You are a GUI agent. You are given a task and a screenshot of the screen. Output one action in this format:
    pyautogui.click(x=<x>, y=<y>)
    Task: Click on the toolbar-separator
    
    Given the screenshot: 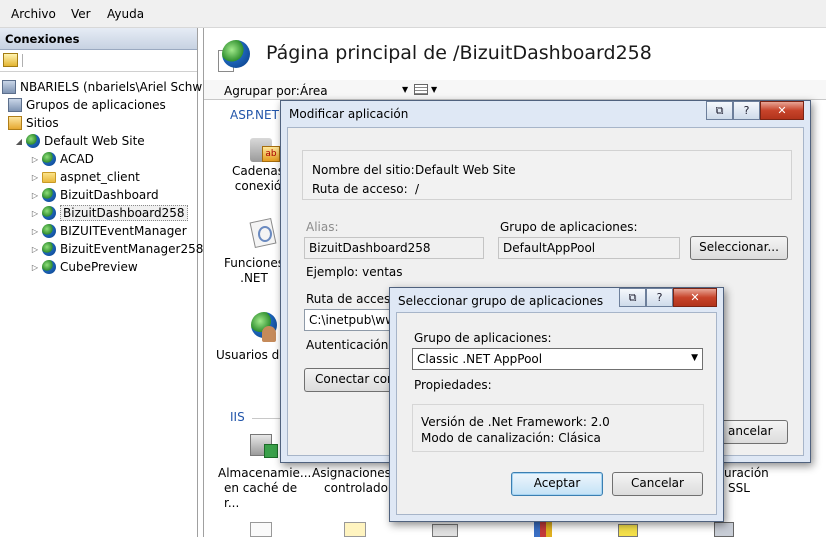 What is the action you would take?
    pyautogui.click(x=22, y=60)
    